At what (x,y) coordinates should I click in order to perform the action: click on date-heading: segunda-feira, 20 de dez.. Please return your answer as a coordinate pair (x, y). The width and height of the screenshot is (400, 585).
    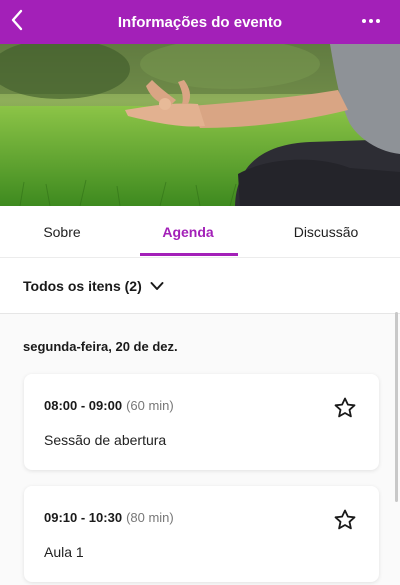
    Looking at the image, I should click on (100, 346).